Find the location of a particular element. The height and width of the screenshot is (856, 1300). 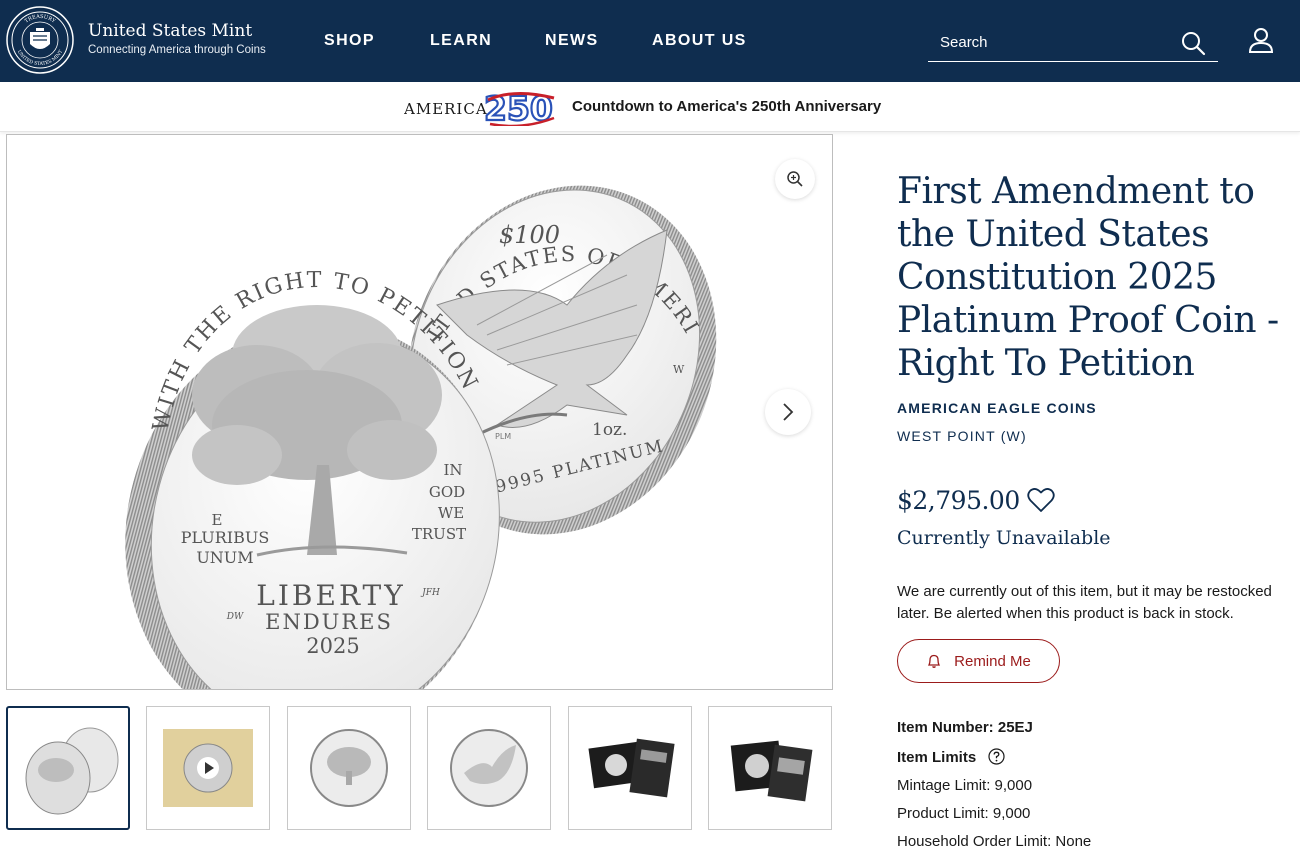

thumbnail-case-open is located at coordinates (630, 768).